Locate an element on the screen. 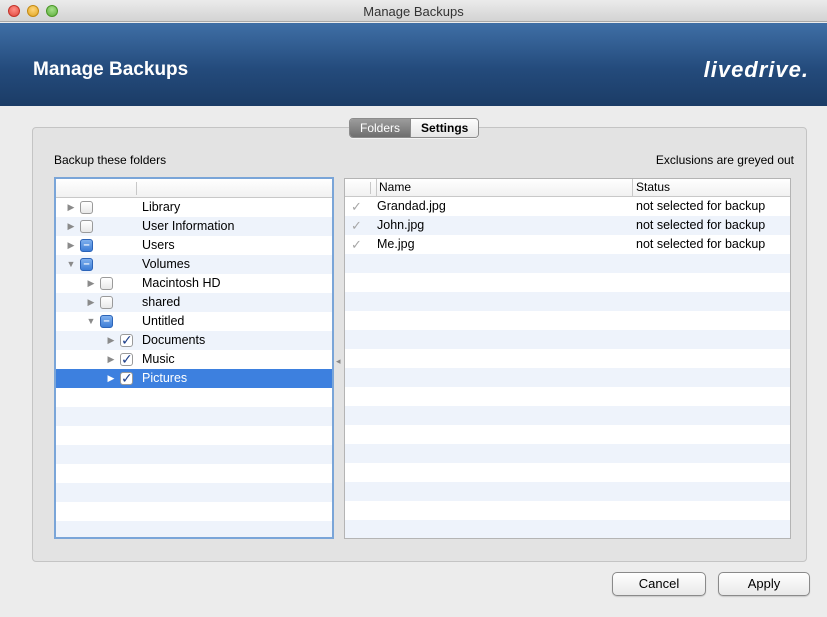  tree-row: ▶ – Users is located at coordinates (194, 245).